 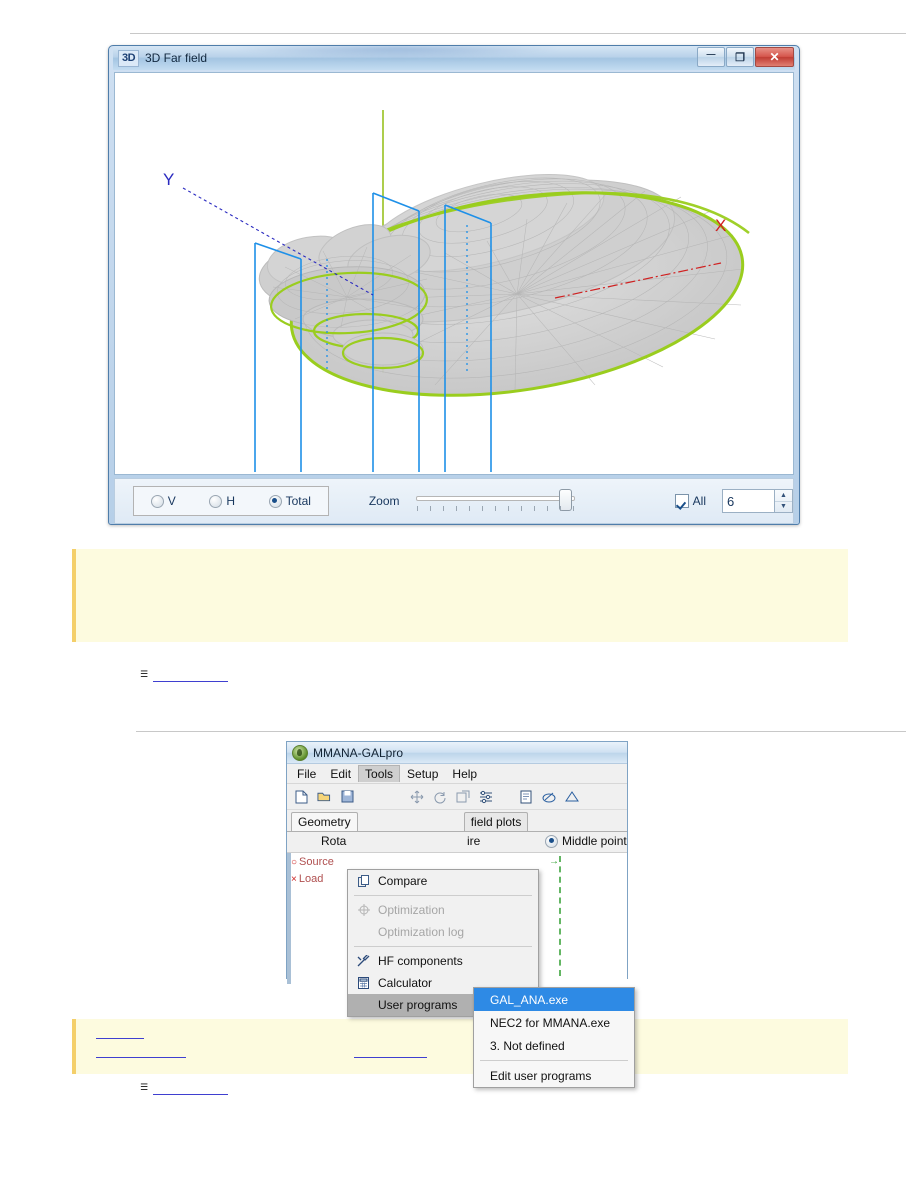 I want to click on menu-item-compare: Compare, so click(x=443, y=881).